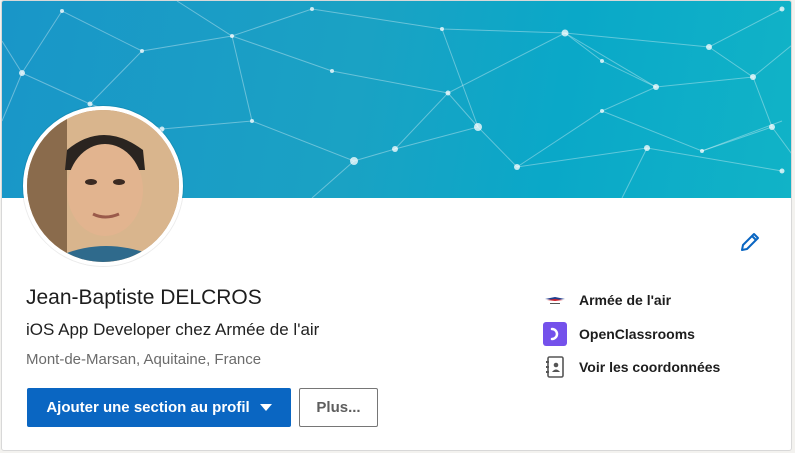 This screenshot has height=453, width=795. What do you see at coordinates (554, 366) in the screenshot?
I see `contact-card-icon` at bounding box center [554, 366].